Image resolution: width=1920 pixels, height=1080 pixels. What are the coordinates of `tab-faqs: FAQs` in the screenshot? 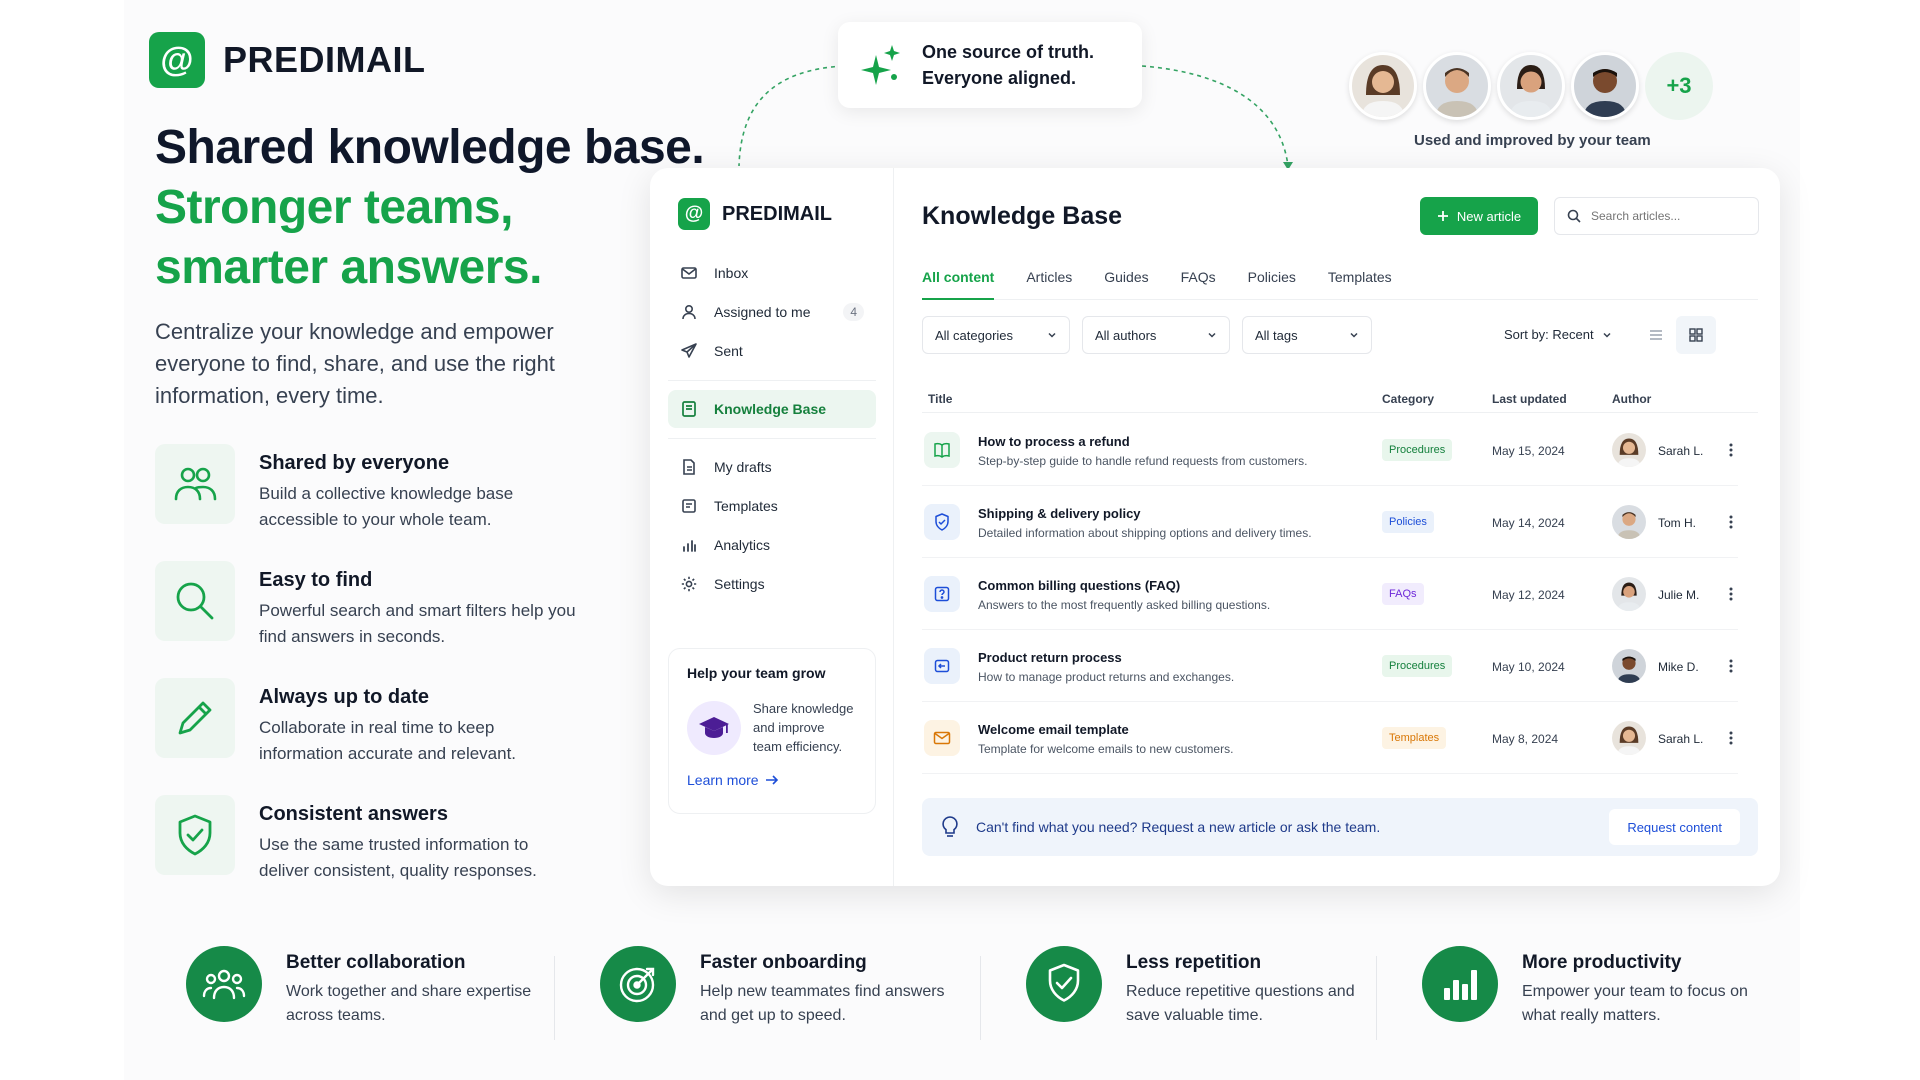 It's located at (1198, 282).